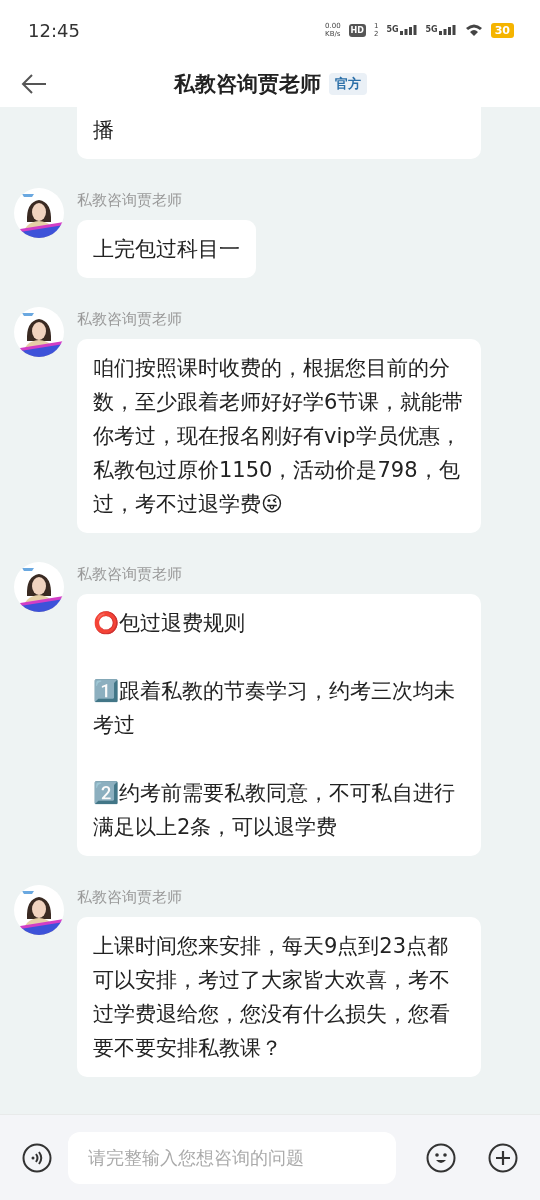 This screenshot has width=540, height=1200. I want to click on message-input: 请完整输入您想咨询的问题, so click(232, 1157).